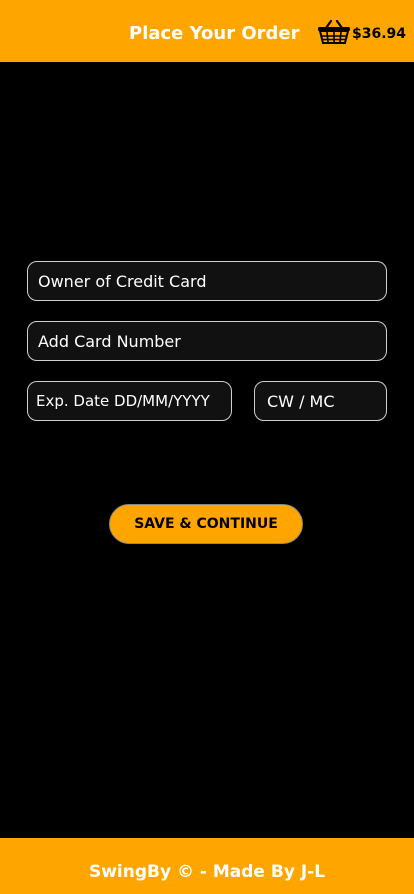 Image resolution: width=414 pixels, height=894 pixels. I want to click on footer-credit: SwingBy © - Made By J-L, so click(207, 872).